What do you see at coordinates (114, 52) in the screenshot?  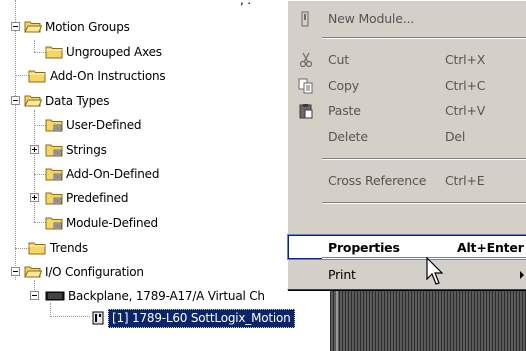 I see `tree-item-label: Ungrouped Axes` at bounding box center [114, 52].